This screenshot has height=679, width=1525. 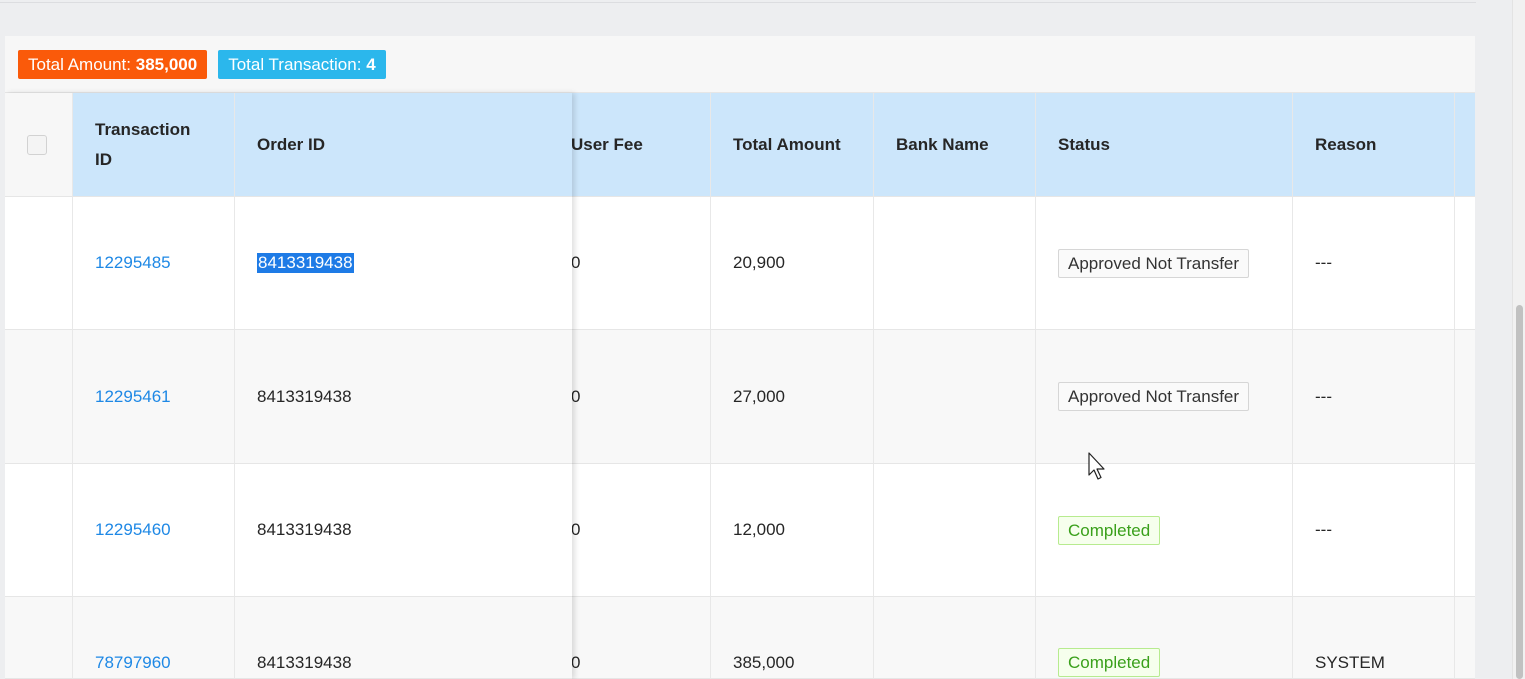 What do you see at coordinates (792, 263) in the screenshot?
I see `cell-total-amount: 20,900` at bounding box center [792, 263].